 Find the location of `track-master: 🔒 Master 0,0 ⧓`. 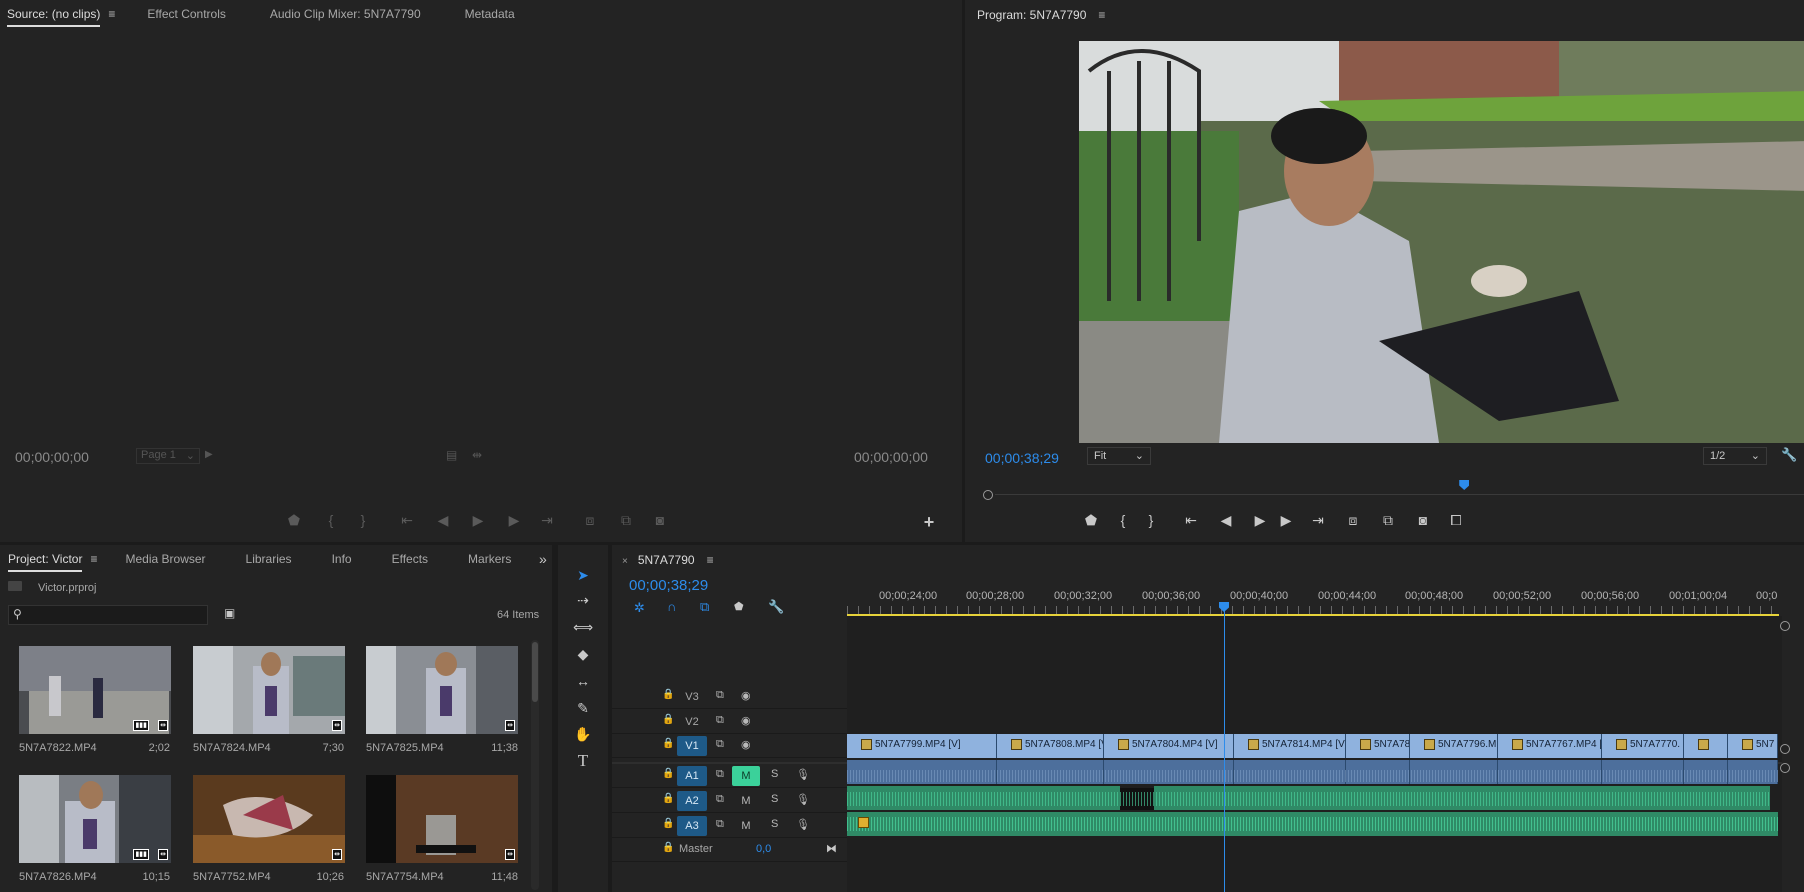

track-master: 🔒 Master 0,0 ⧓ is located at coordinates (729, 850).